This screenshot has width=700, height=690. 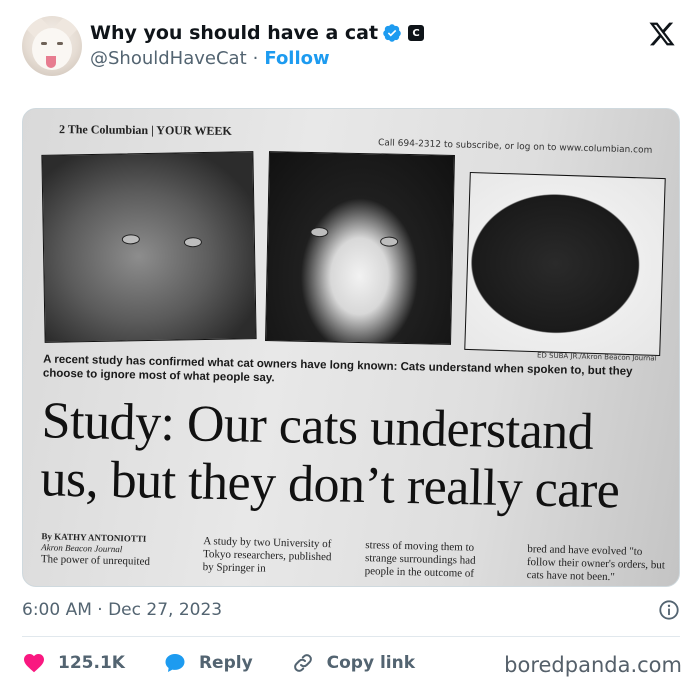 I want to click on reply-label: Reply, so click(x=225, y=663).